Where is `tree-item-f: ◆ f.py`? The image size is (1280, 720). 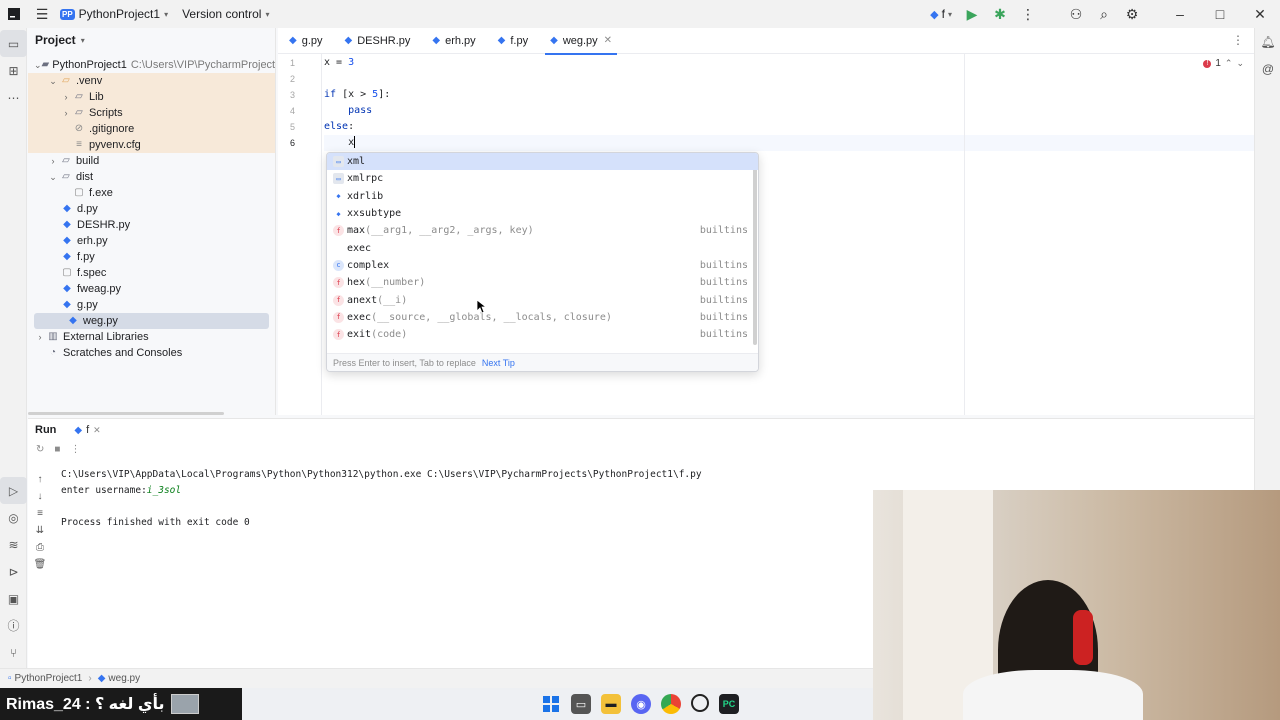 tree-item-f: ◆ f.py is located at coordinates (151, 257).